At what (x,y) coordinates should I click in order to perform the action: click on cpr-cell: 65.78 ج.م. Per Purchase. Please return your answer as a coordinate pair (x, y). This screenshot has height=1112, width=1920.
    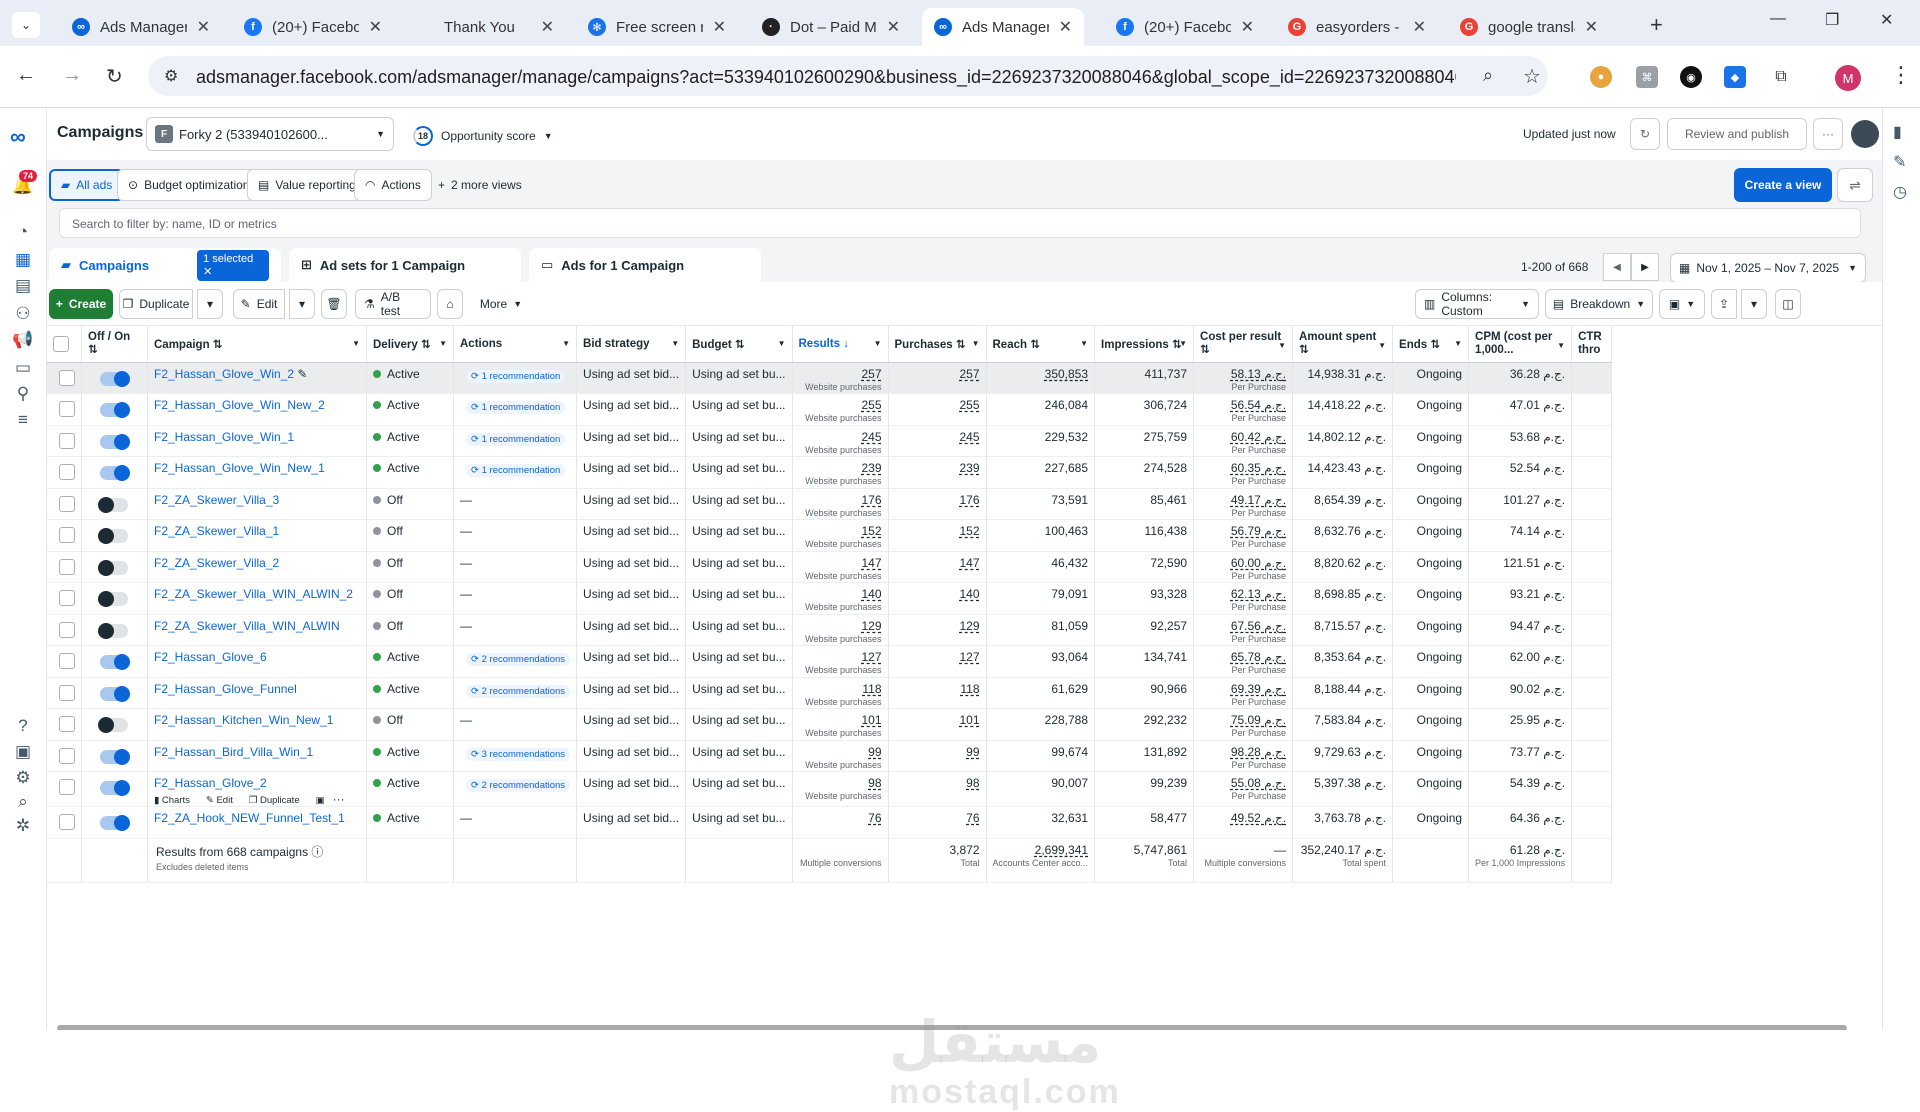
    Looking at the image, I should click on (1243, 661).